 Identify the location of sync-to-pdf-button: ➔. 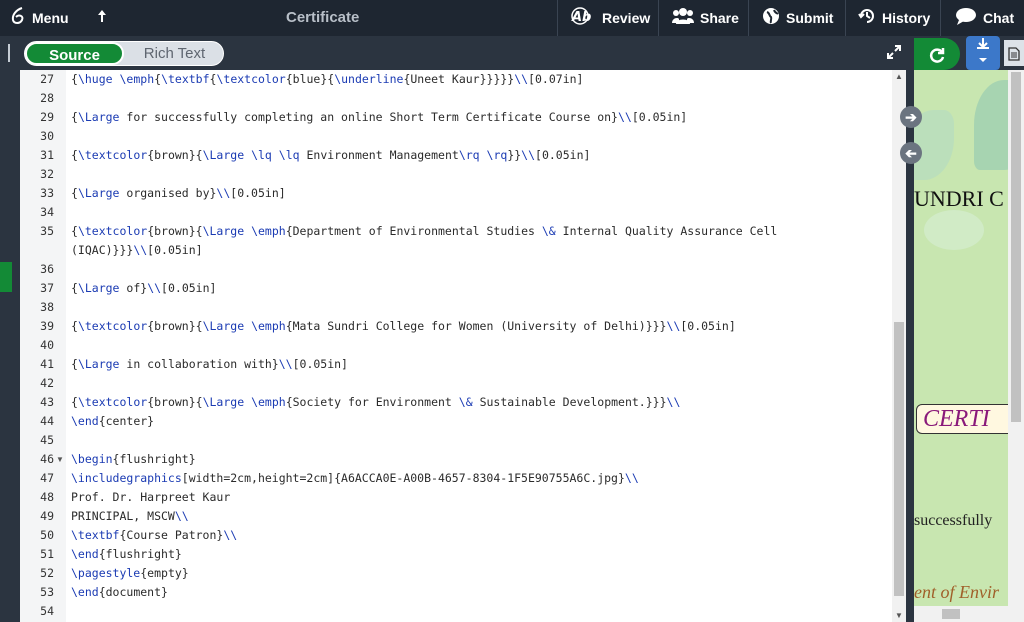
(911, 117).